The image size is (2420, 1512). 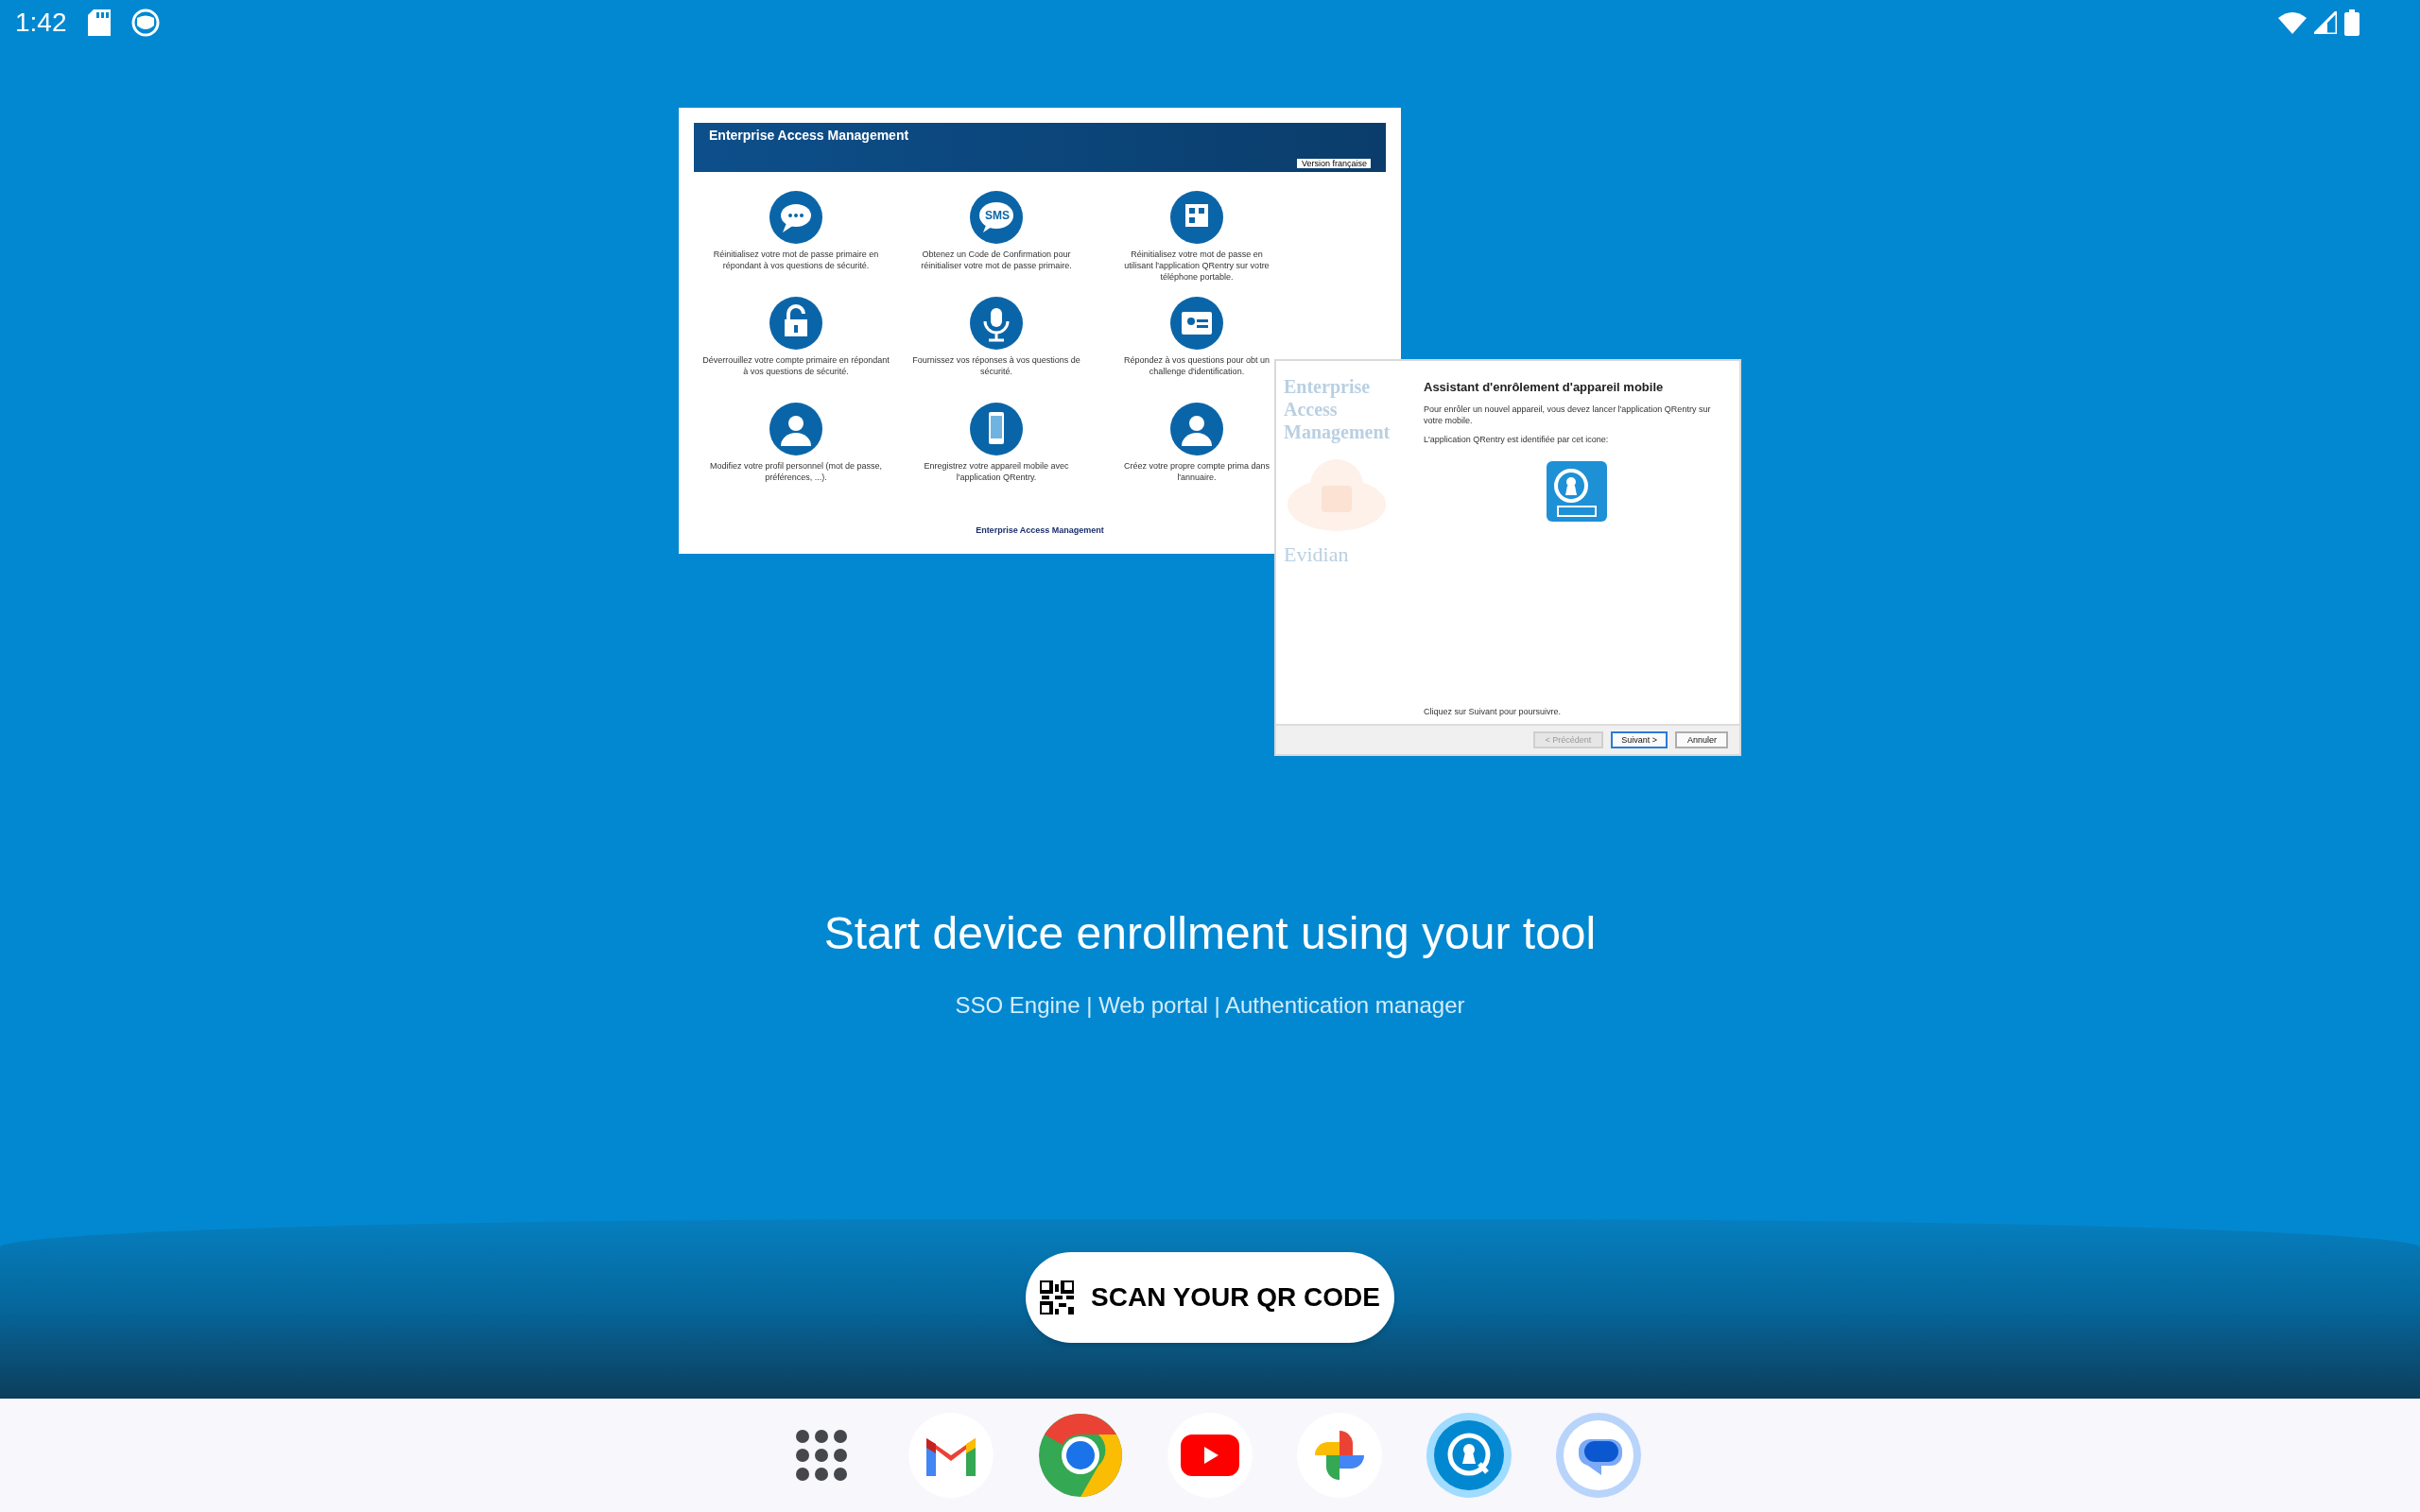 I want to click on portal-option-text: Obtenez un Code de Confirmation pour réinitialiser votre mot de passe primaire., so click(x=997, y=260).